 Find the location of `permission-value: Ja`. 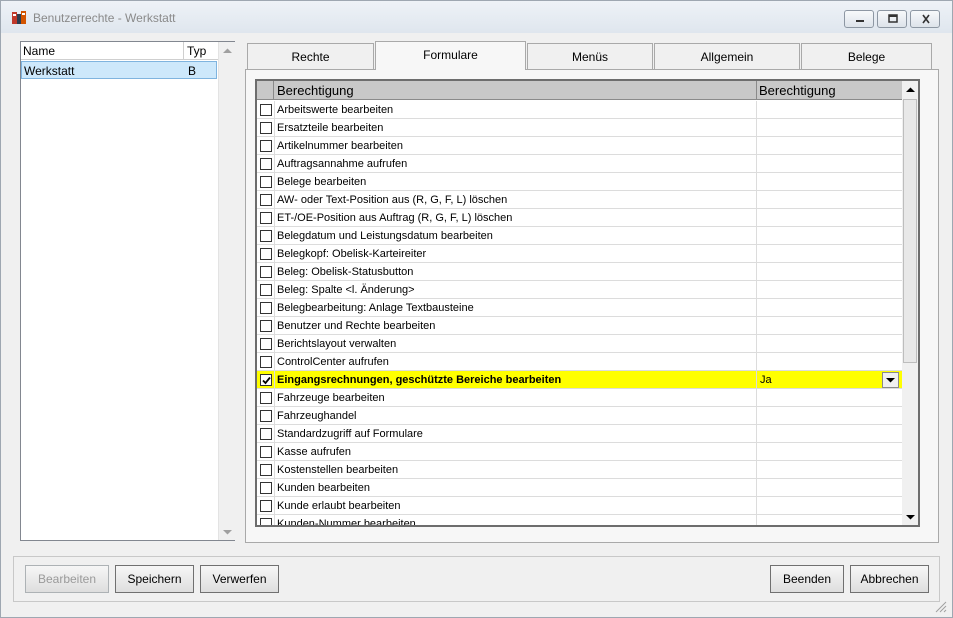

permission-value: Ja is located at coordinates (766, 380).